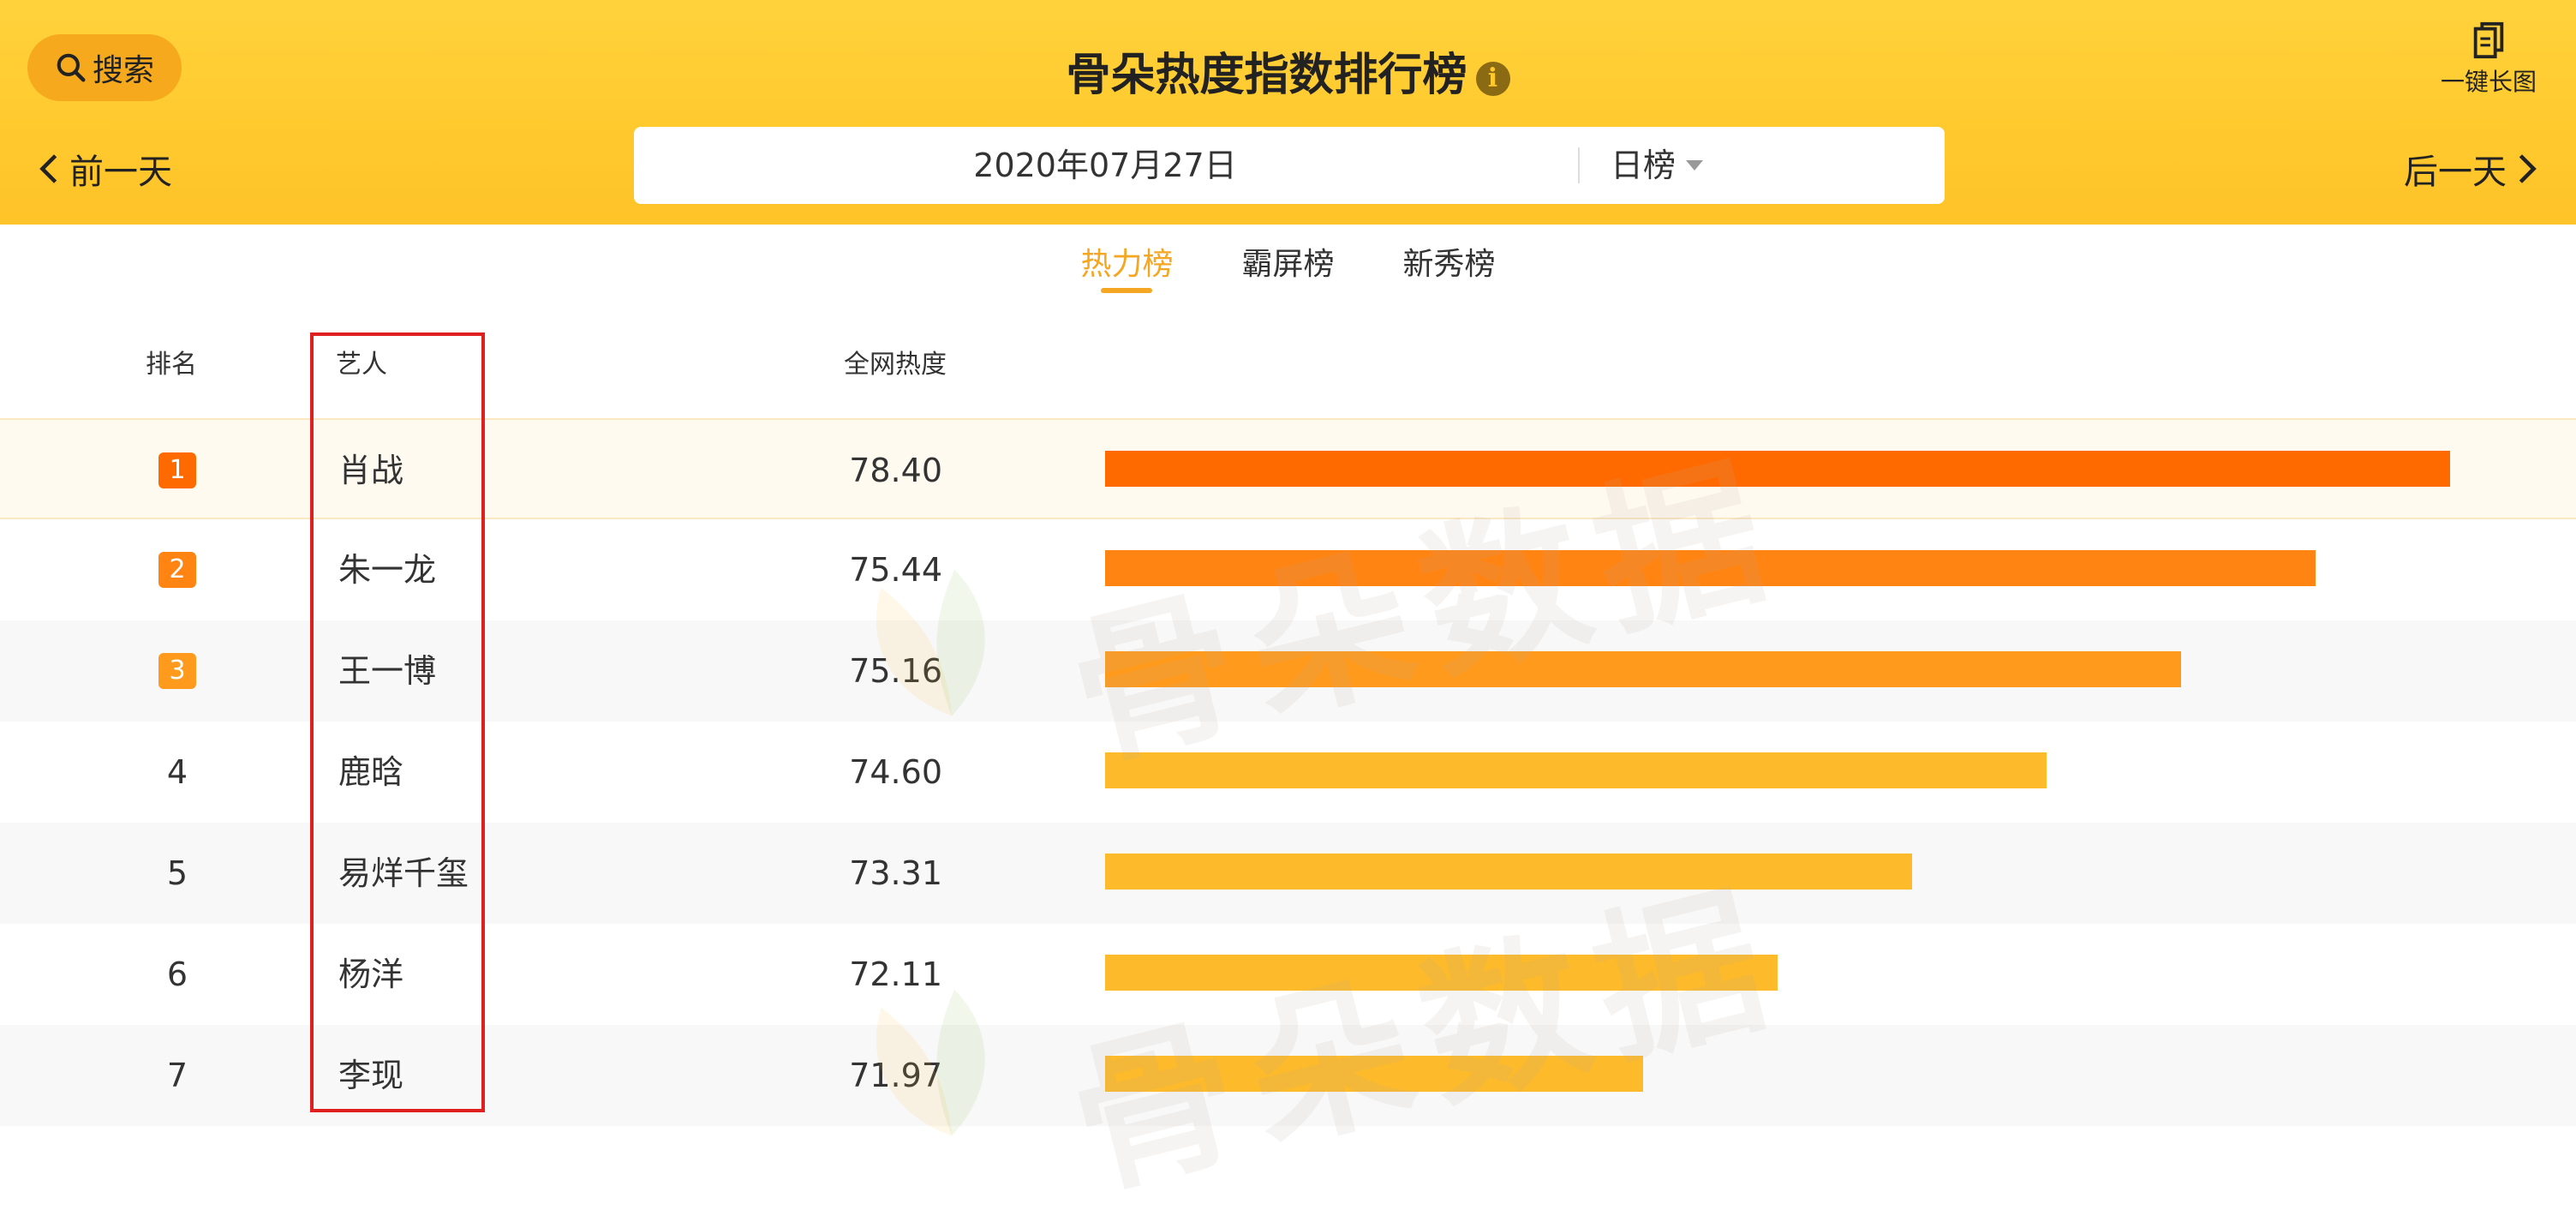  What do you see at coordinates (1778, 469) in the screenshot?
I see `heat-bar` at bounding box center [1778, 469].